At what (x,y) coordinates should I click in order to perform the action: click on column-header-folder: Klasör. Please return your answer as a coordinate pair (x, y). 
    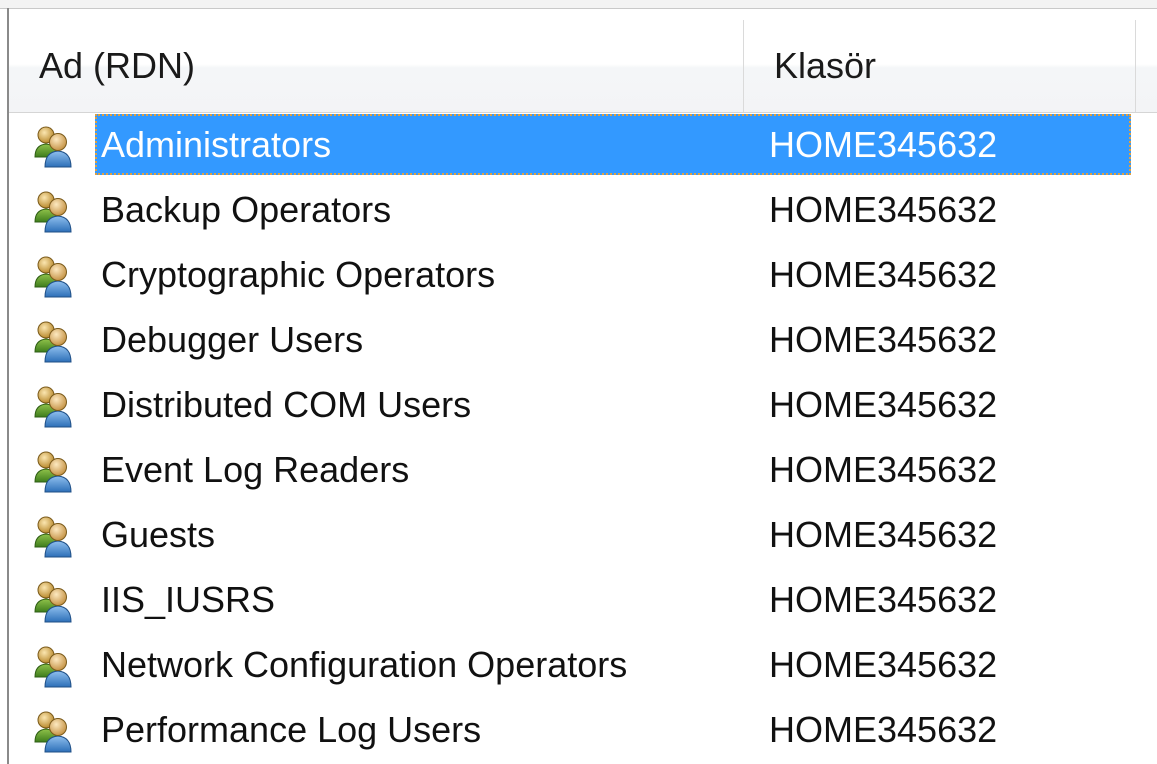
    Looking at the image, I should click on (940, 66).